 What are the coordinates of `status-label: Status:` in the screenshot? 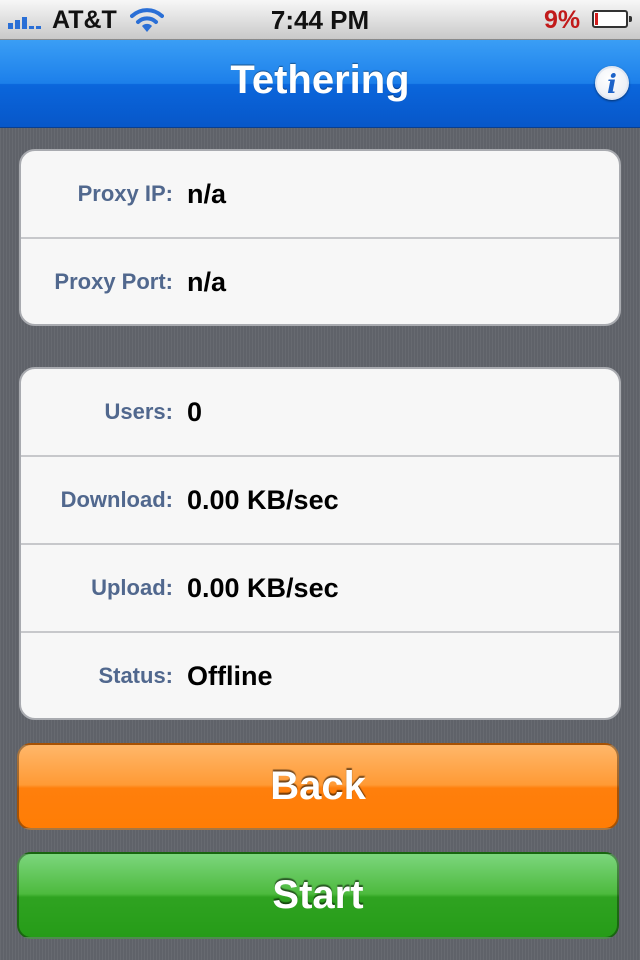 It's located at (135, 675).